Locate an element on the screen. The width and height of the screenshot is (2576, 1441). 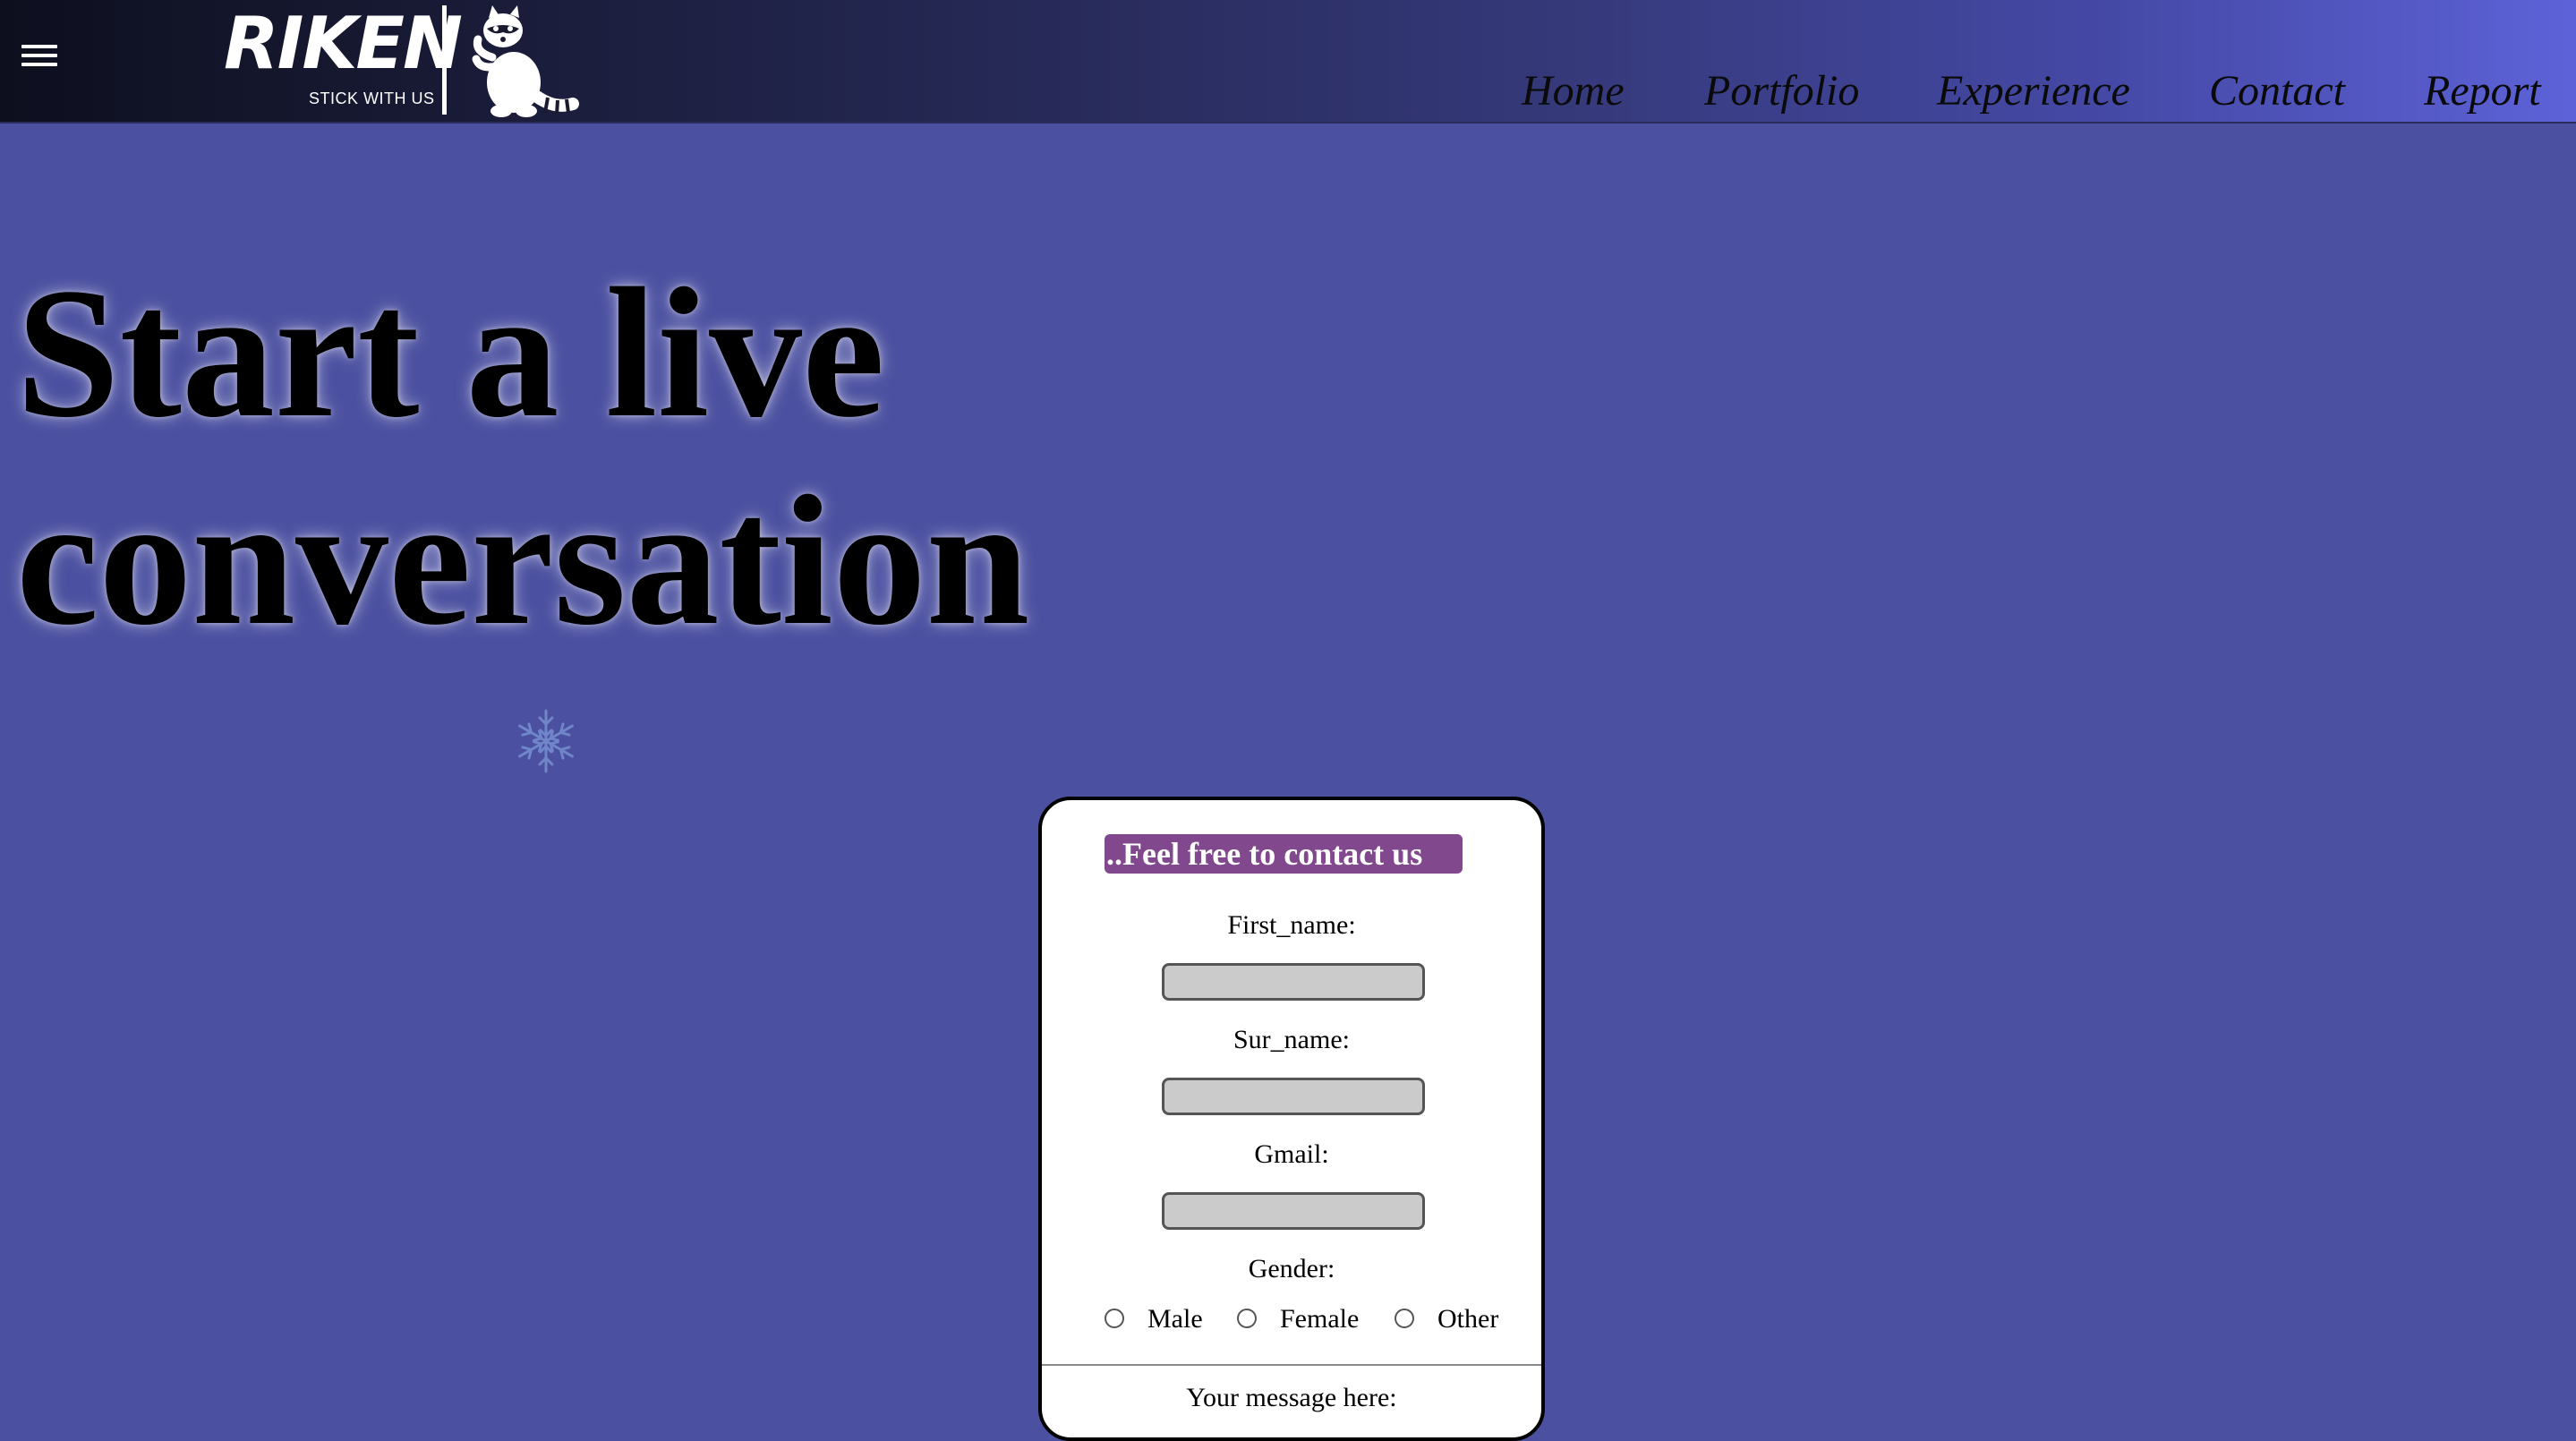
gmail-input is located at coordinates (1293, 1211).